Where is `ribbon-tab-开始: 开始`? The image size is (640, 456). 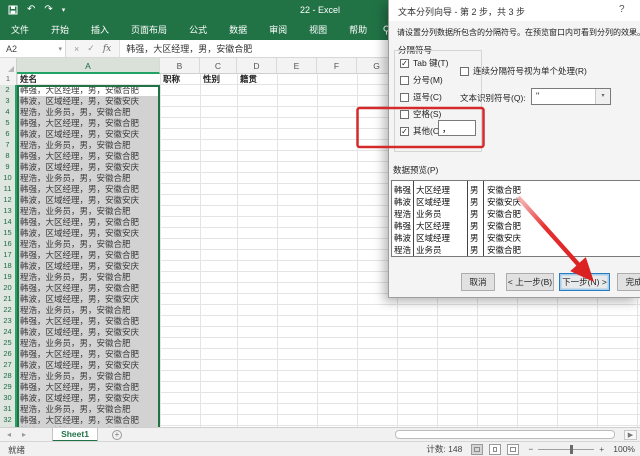 ribbon-tab-开始: 开始 is located at coordinates (60, 30).